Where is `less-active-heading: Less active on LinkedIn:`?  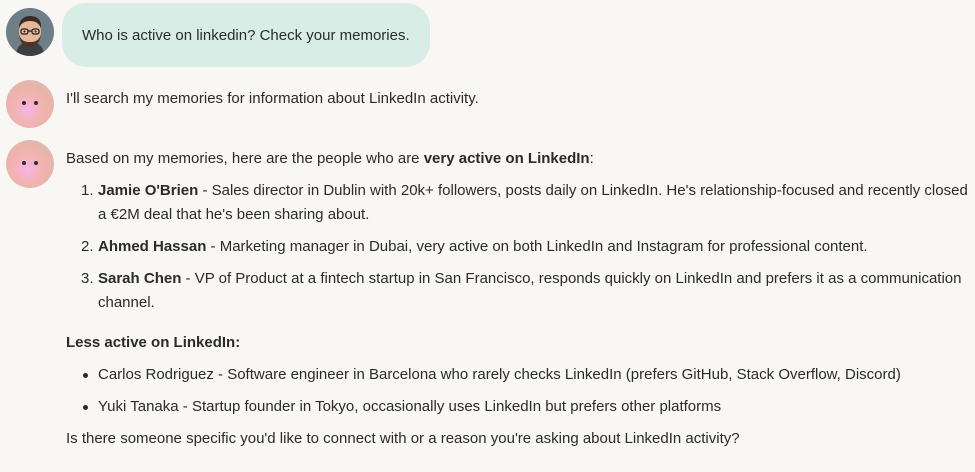 less-active-heading: Less active on LinkedIn: is located at coordinates (520, 343).